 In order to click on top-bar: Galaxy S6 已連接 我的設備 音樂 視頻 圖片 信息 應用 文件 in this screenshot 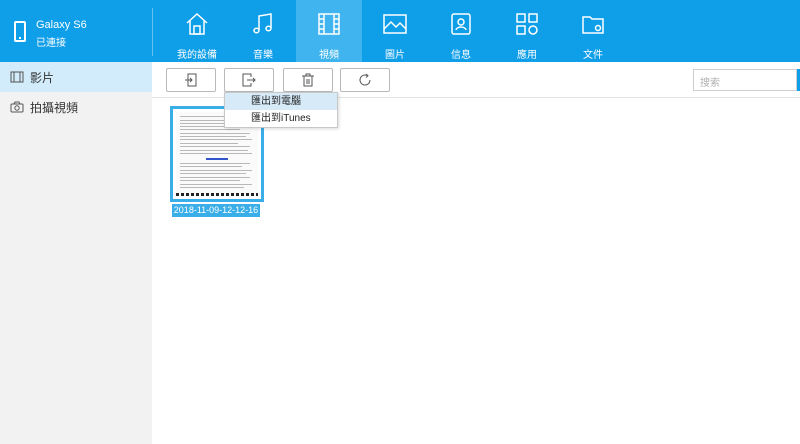, I will do `click(400, 31)`.